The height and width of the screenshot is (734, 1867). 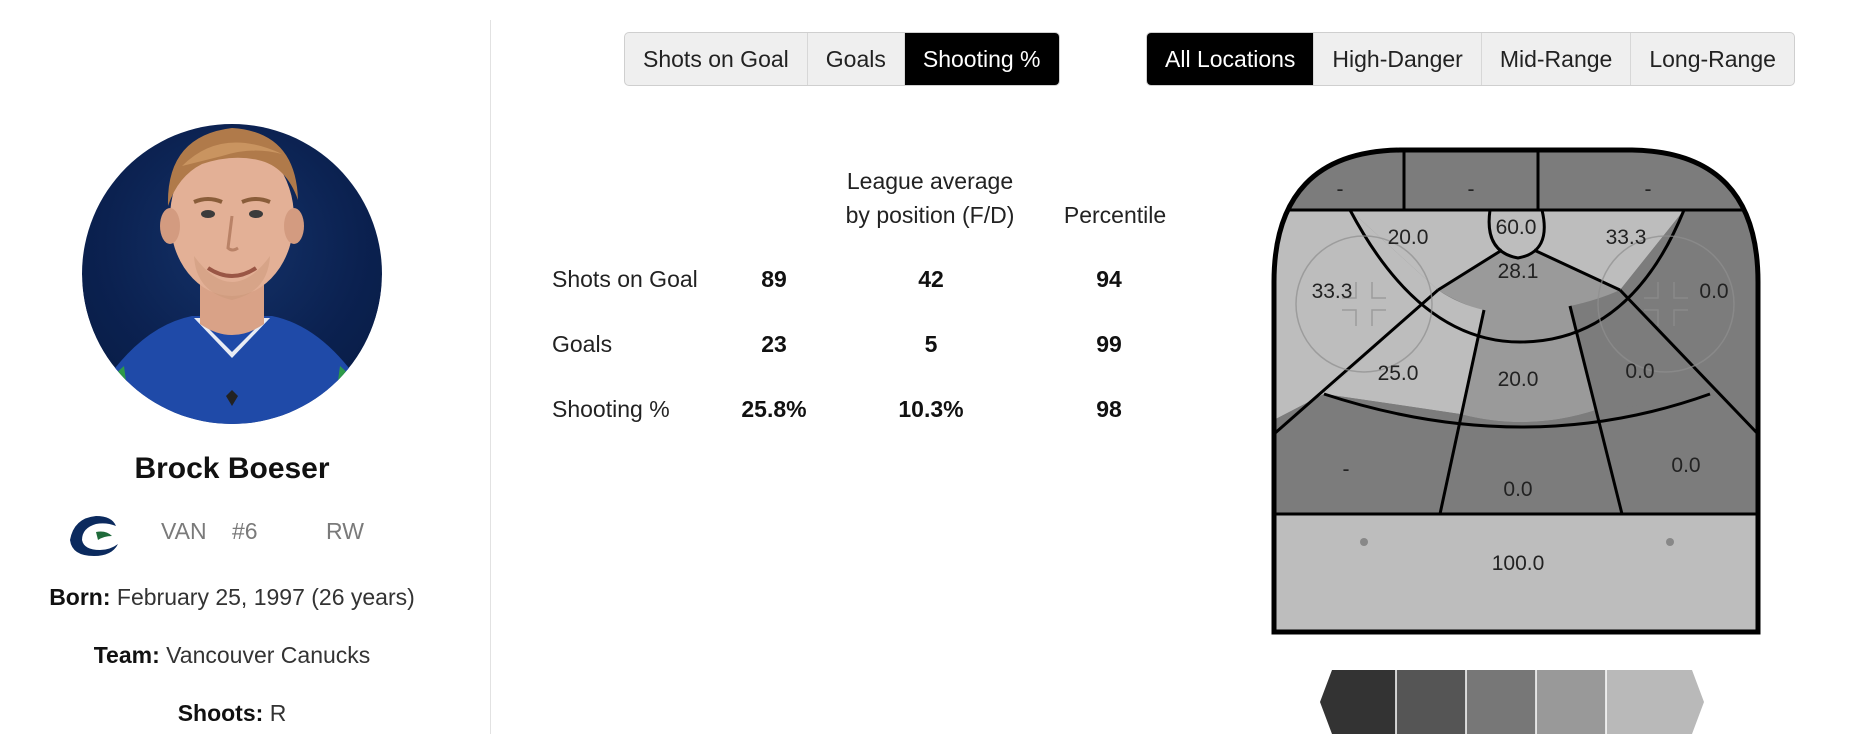 What do you see at coordinates (1557, 59) in the screenshot?
I see `location-option-mid-range: Mid-Range` at bounding box center [1557, 59].